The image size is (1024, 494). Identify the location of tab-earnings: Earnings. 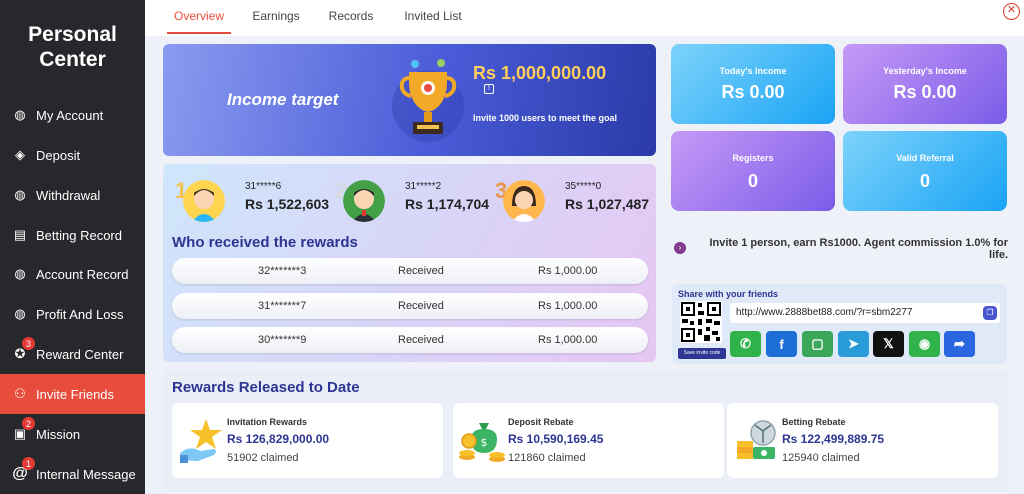
(276, 17).